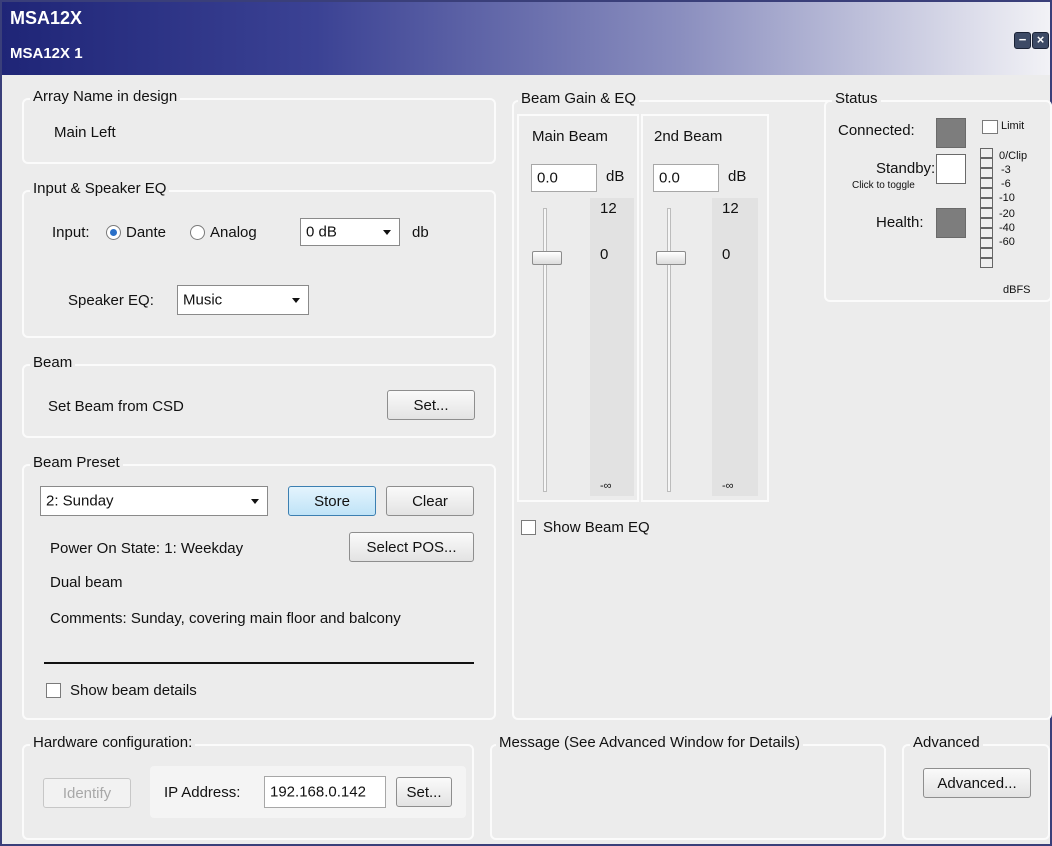  Describe the element at coordinates (318, 792) in the screenshot. I see `ip-address-value: 192.168.0.142` at that location.